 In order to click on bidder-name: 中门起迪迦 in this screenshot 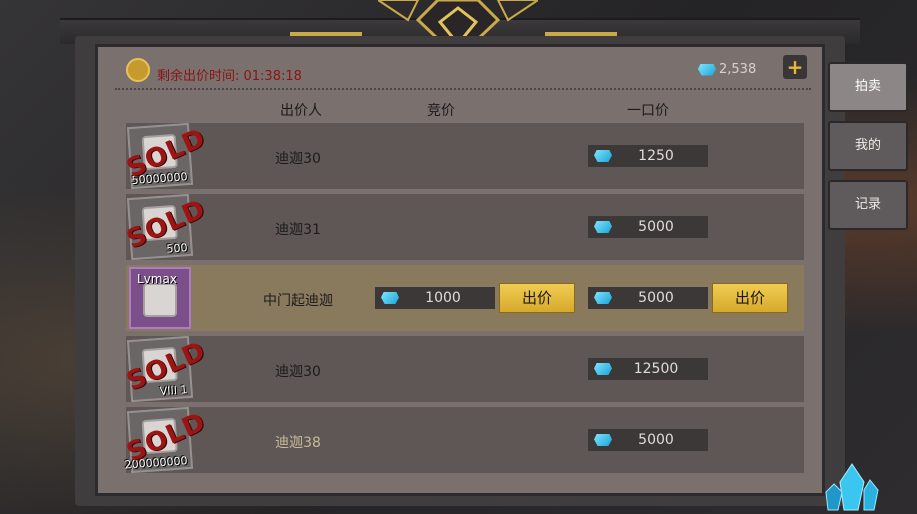, I will do `click(298, 301)`.